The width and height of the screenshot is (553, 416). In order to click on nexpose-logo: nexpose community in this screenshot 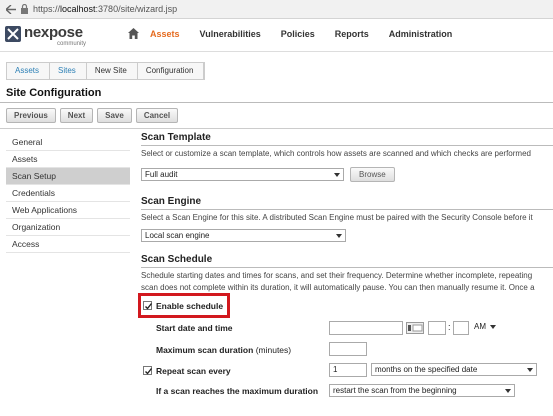, I will do `click(46, 36)`.